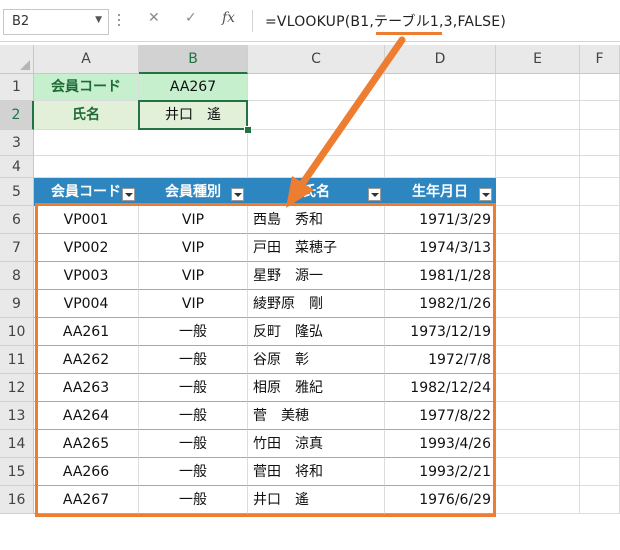  What do you see at coordinates (385, 21) in the screenshot?
I see `formula-input: =VLOOKUP(B1,テーブル1,3,FALSE)` at bounding box center [385, 21].